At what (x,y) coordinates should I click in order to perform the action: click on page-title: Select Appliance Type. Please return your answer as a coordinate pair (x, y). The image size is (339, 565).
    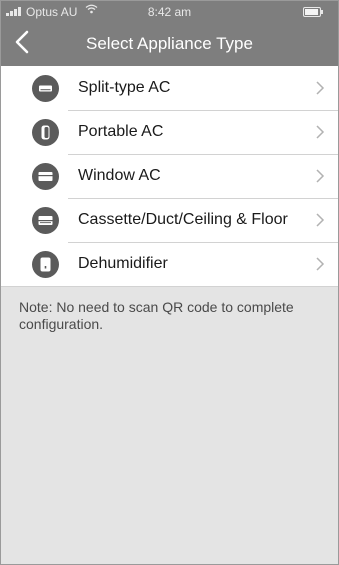
    Looking at the image, I should click on (169, 43).